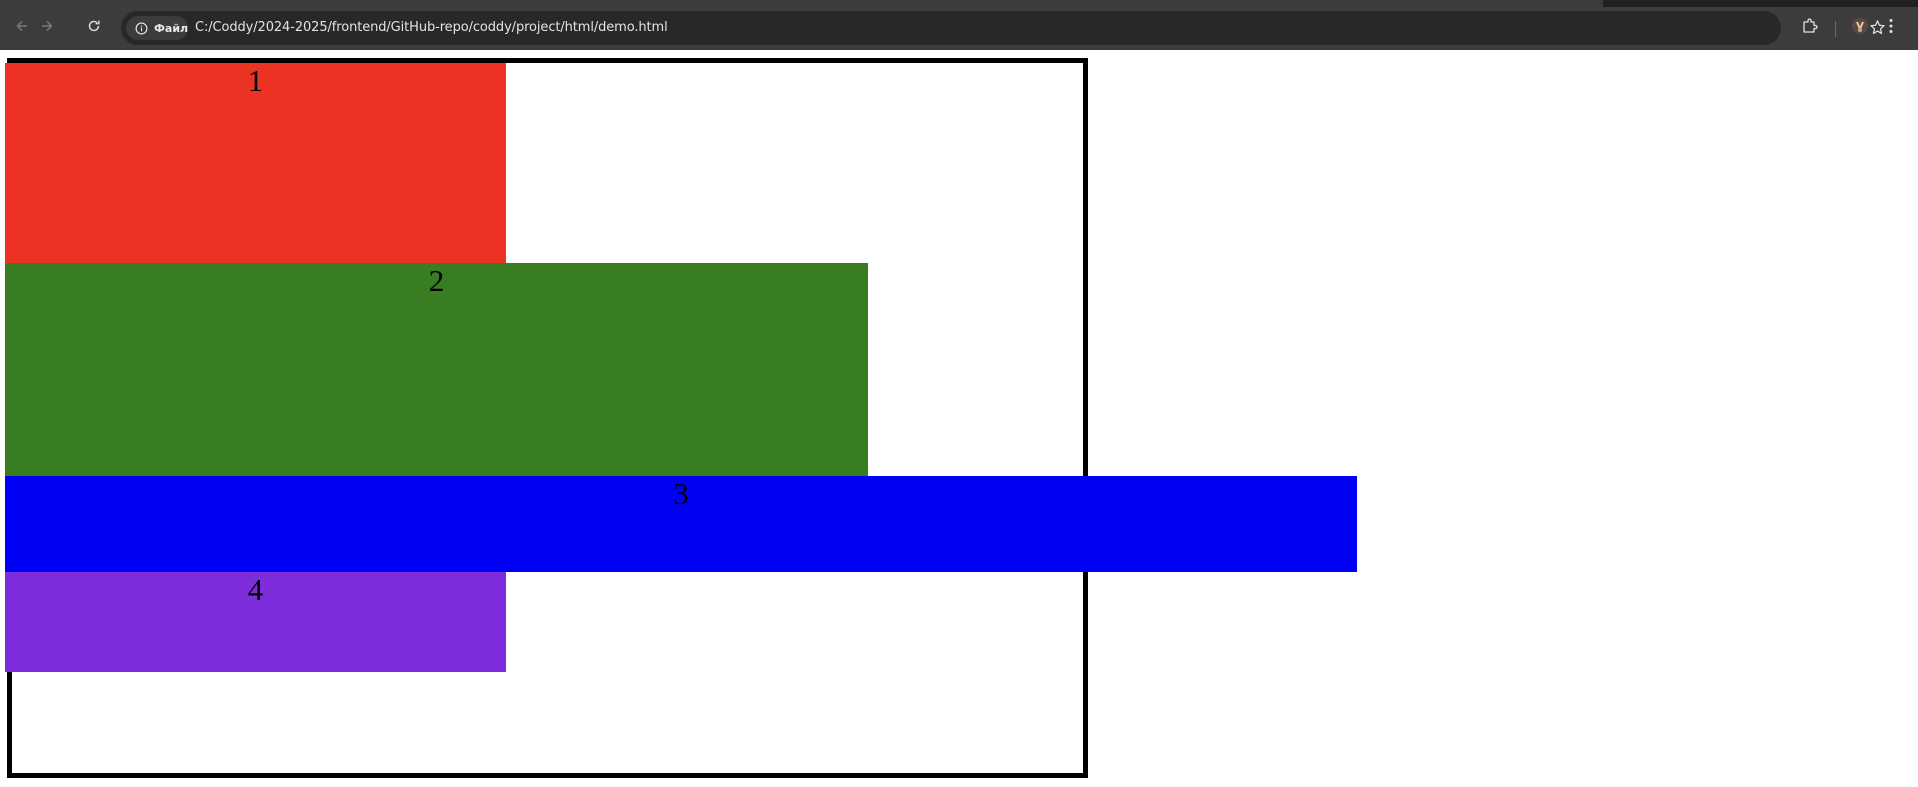  What do you see at coordinates (681, 524) in the screenshot?
I see `block-3: 3` at bounding box center [681, 524].